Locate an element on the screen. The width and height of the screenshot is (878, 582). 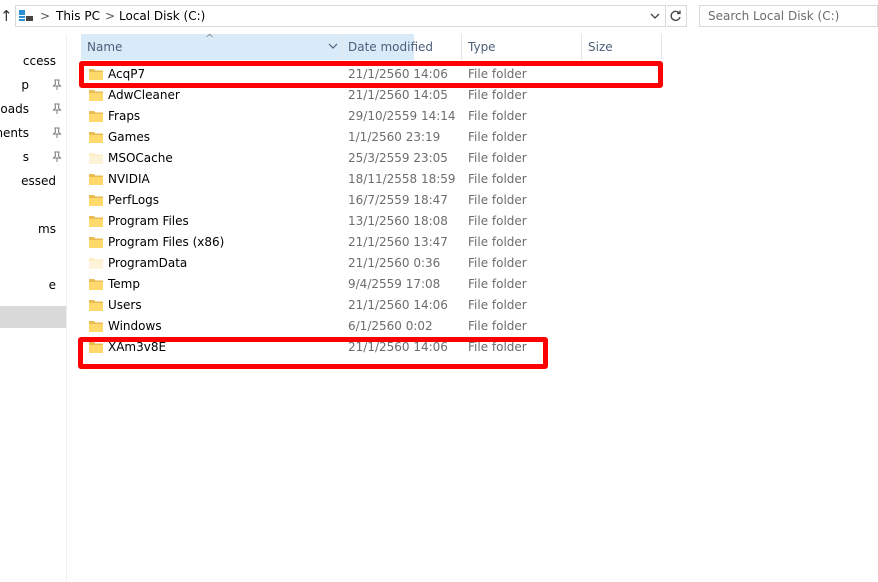
sidebar-item: ms is located at coordinates (33, 229).